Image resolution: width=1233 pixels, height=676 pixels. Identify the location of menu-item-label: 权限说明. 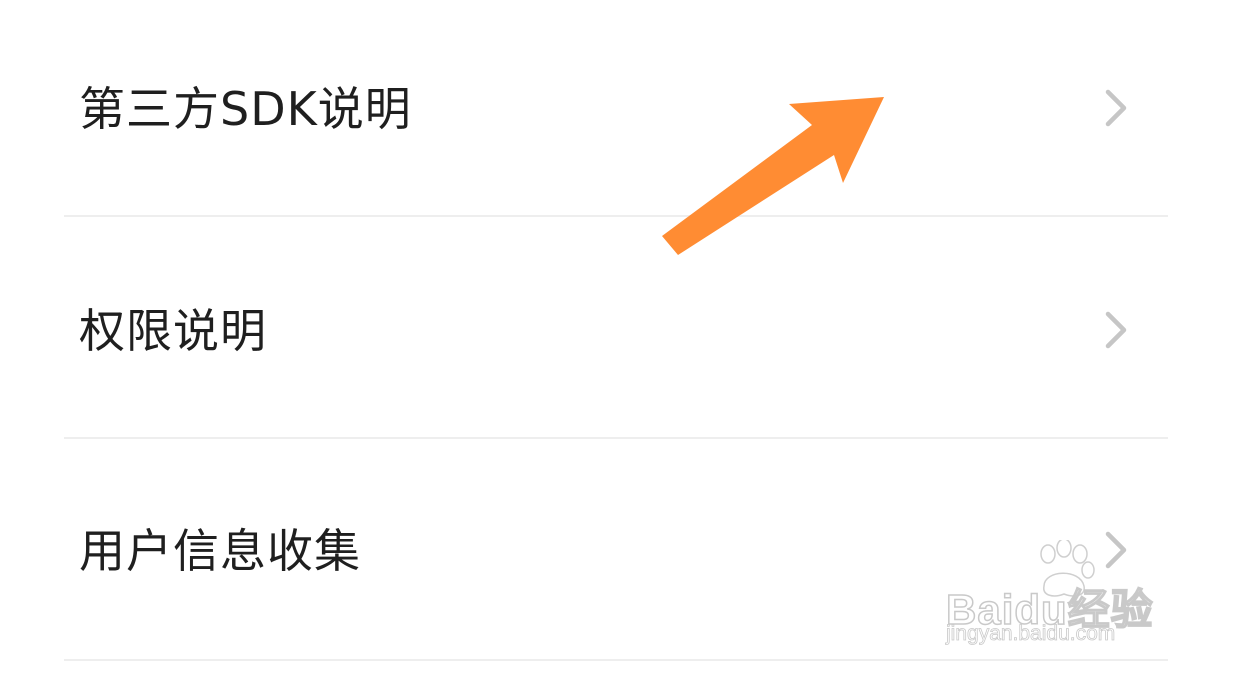
(173, 331).